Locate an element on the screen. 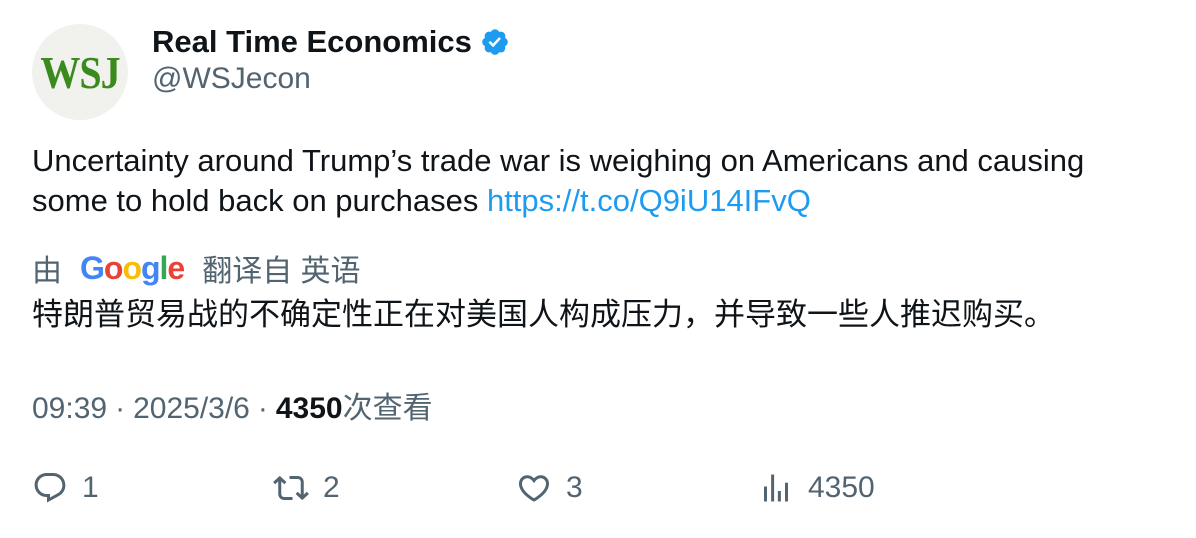 Image resolution: width=1196 pixels, height=538 pixels. reply-icon is located at coordinates (50, 488).